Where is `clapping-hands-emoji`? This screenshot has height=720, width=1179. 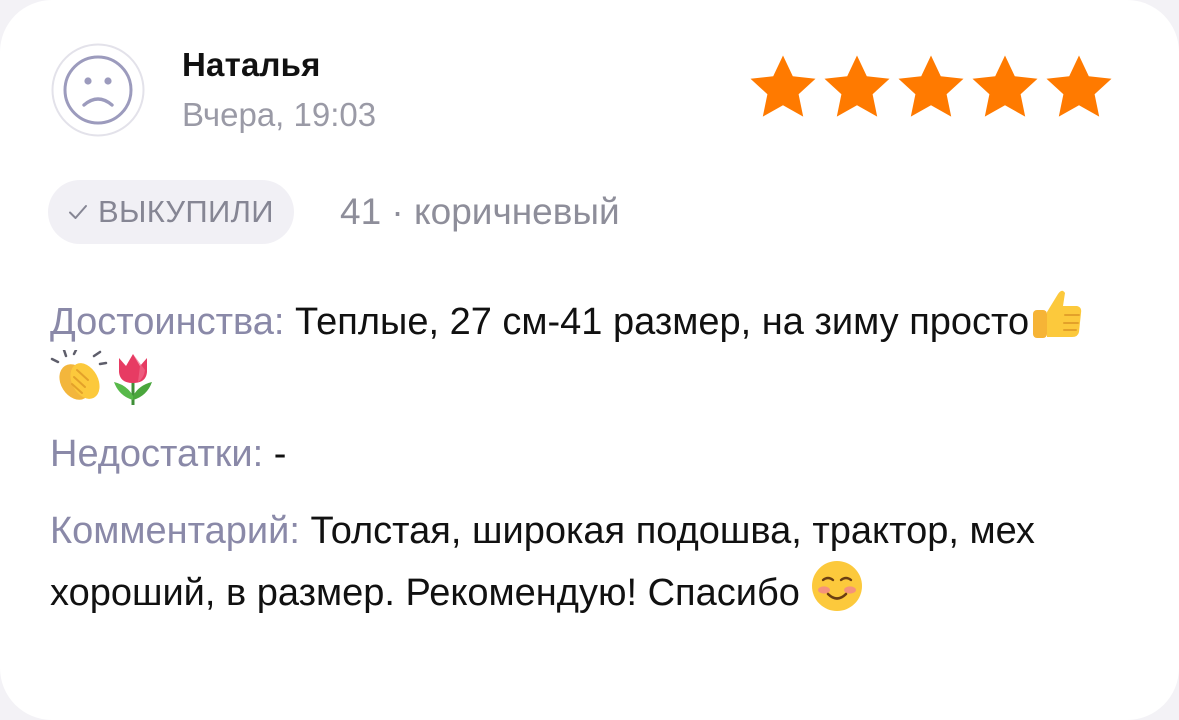
clapping-hands-emoji is located at coordinates (79, 378).